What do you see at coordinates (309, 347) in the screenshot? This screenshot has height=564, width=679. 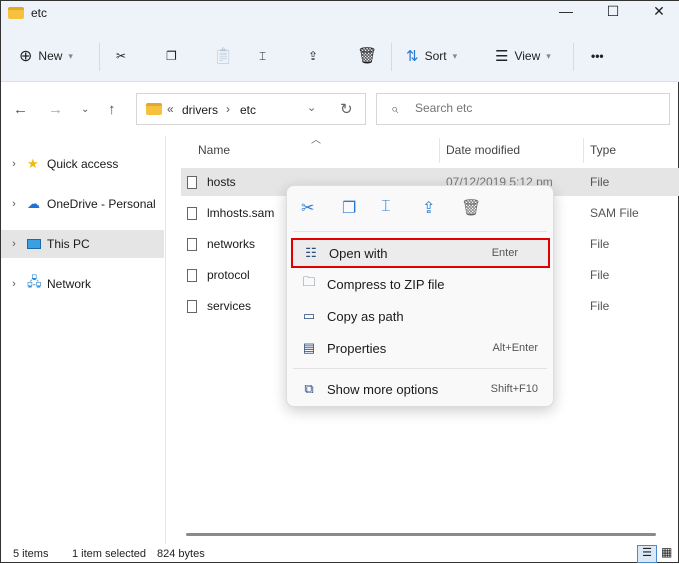 I see `properties-icon: ▤` at bounding box center [309, 347].